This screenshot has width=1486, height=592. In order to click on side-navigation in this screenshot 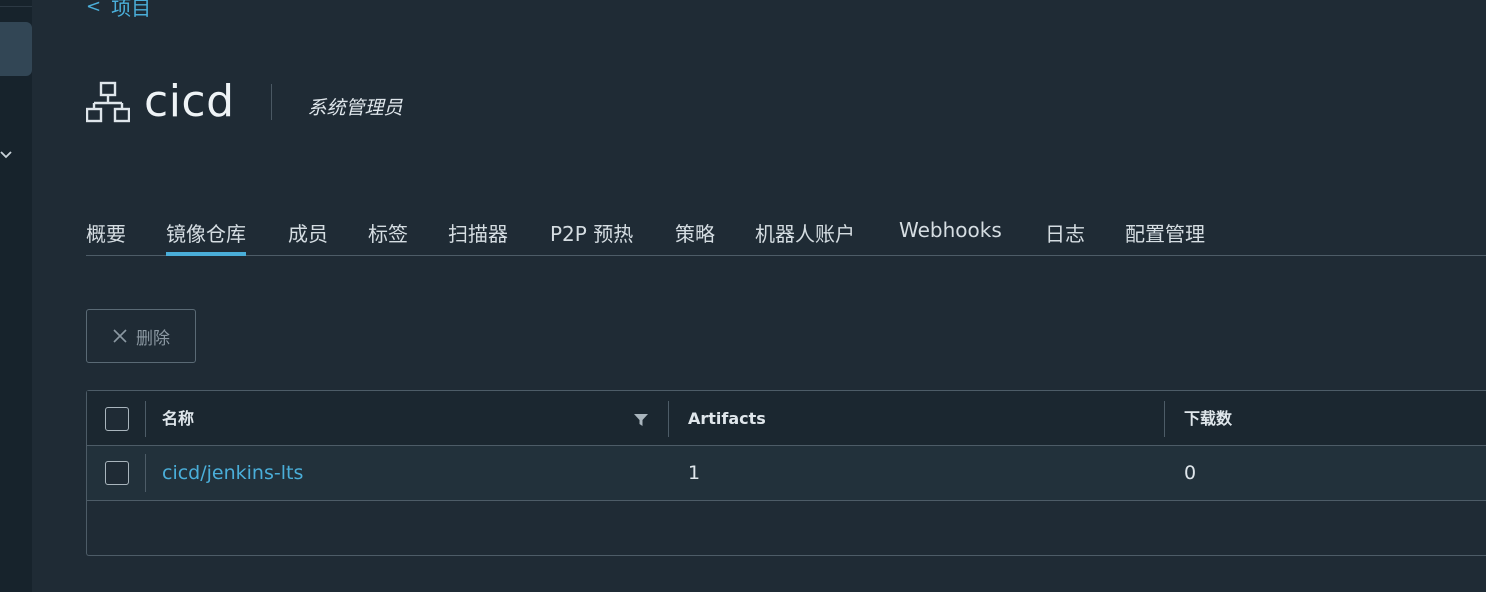, I will do `click(16, 296)`.